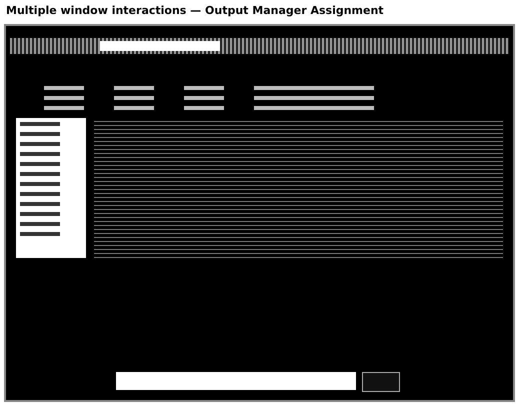 This screenshot has height=408, width=519. What do you see at coordinates (236, 381) in the screenshot?
I see `input-field` at bounding box center [236, 381].